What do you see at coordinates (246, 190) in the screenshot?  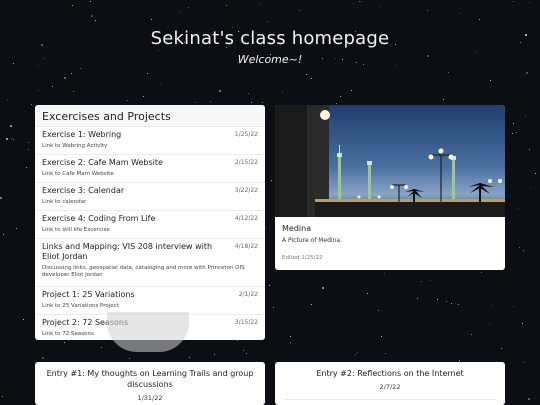 I see `project-item-date: 3/22/22` at bounding box center [246, 190].